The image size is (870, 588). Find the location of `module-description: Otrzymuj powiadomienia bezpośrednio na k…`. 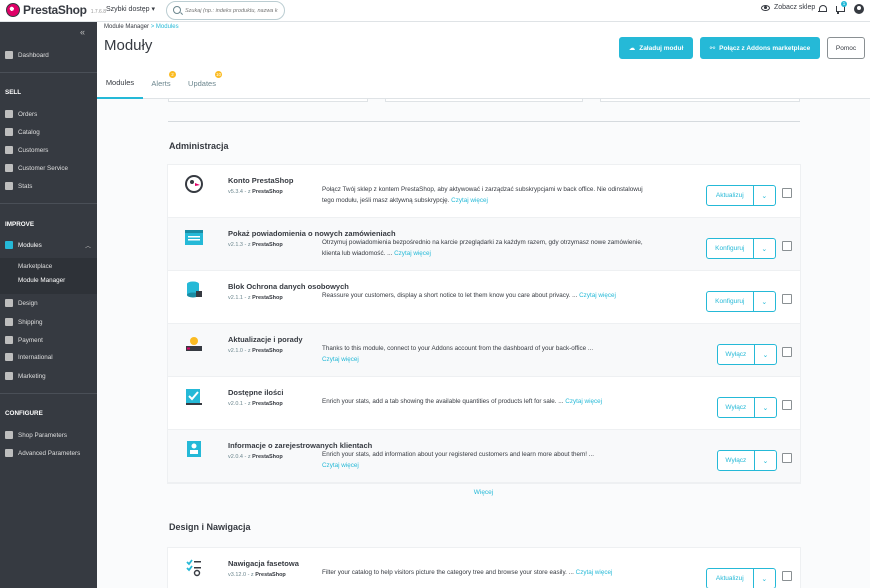

module-description: Otrzymuj powiadomienia bezpośrednio na k… is located at coordinates (483, 248).